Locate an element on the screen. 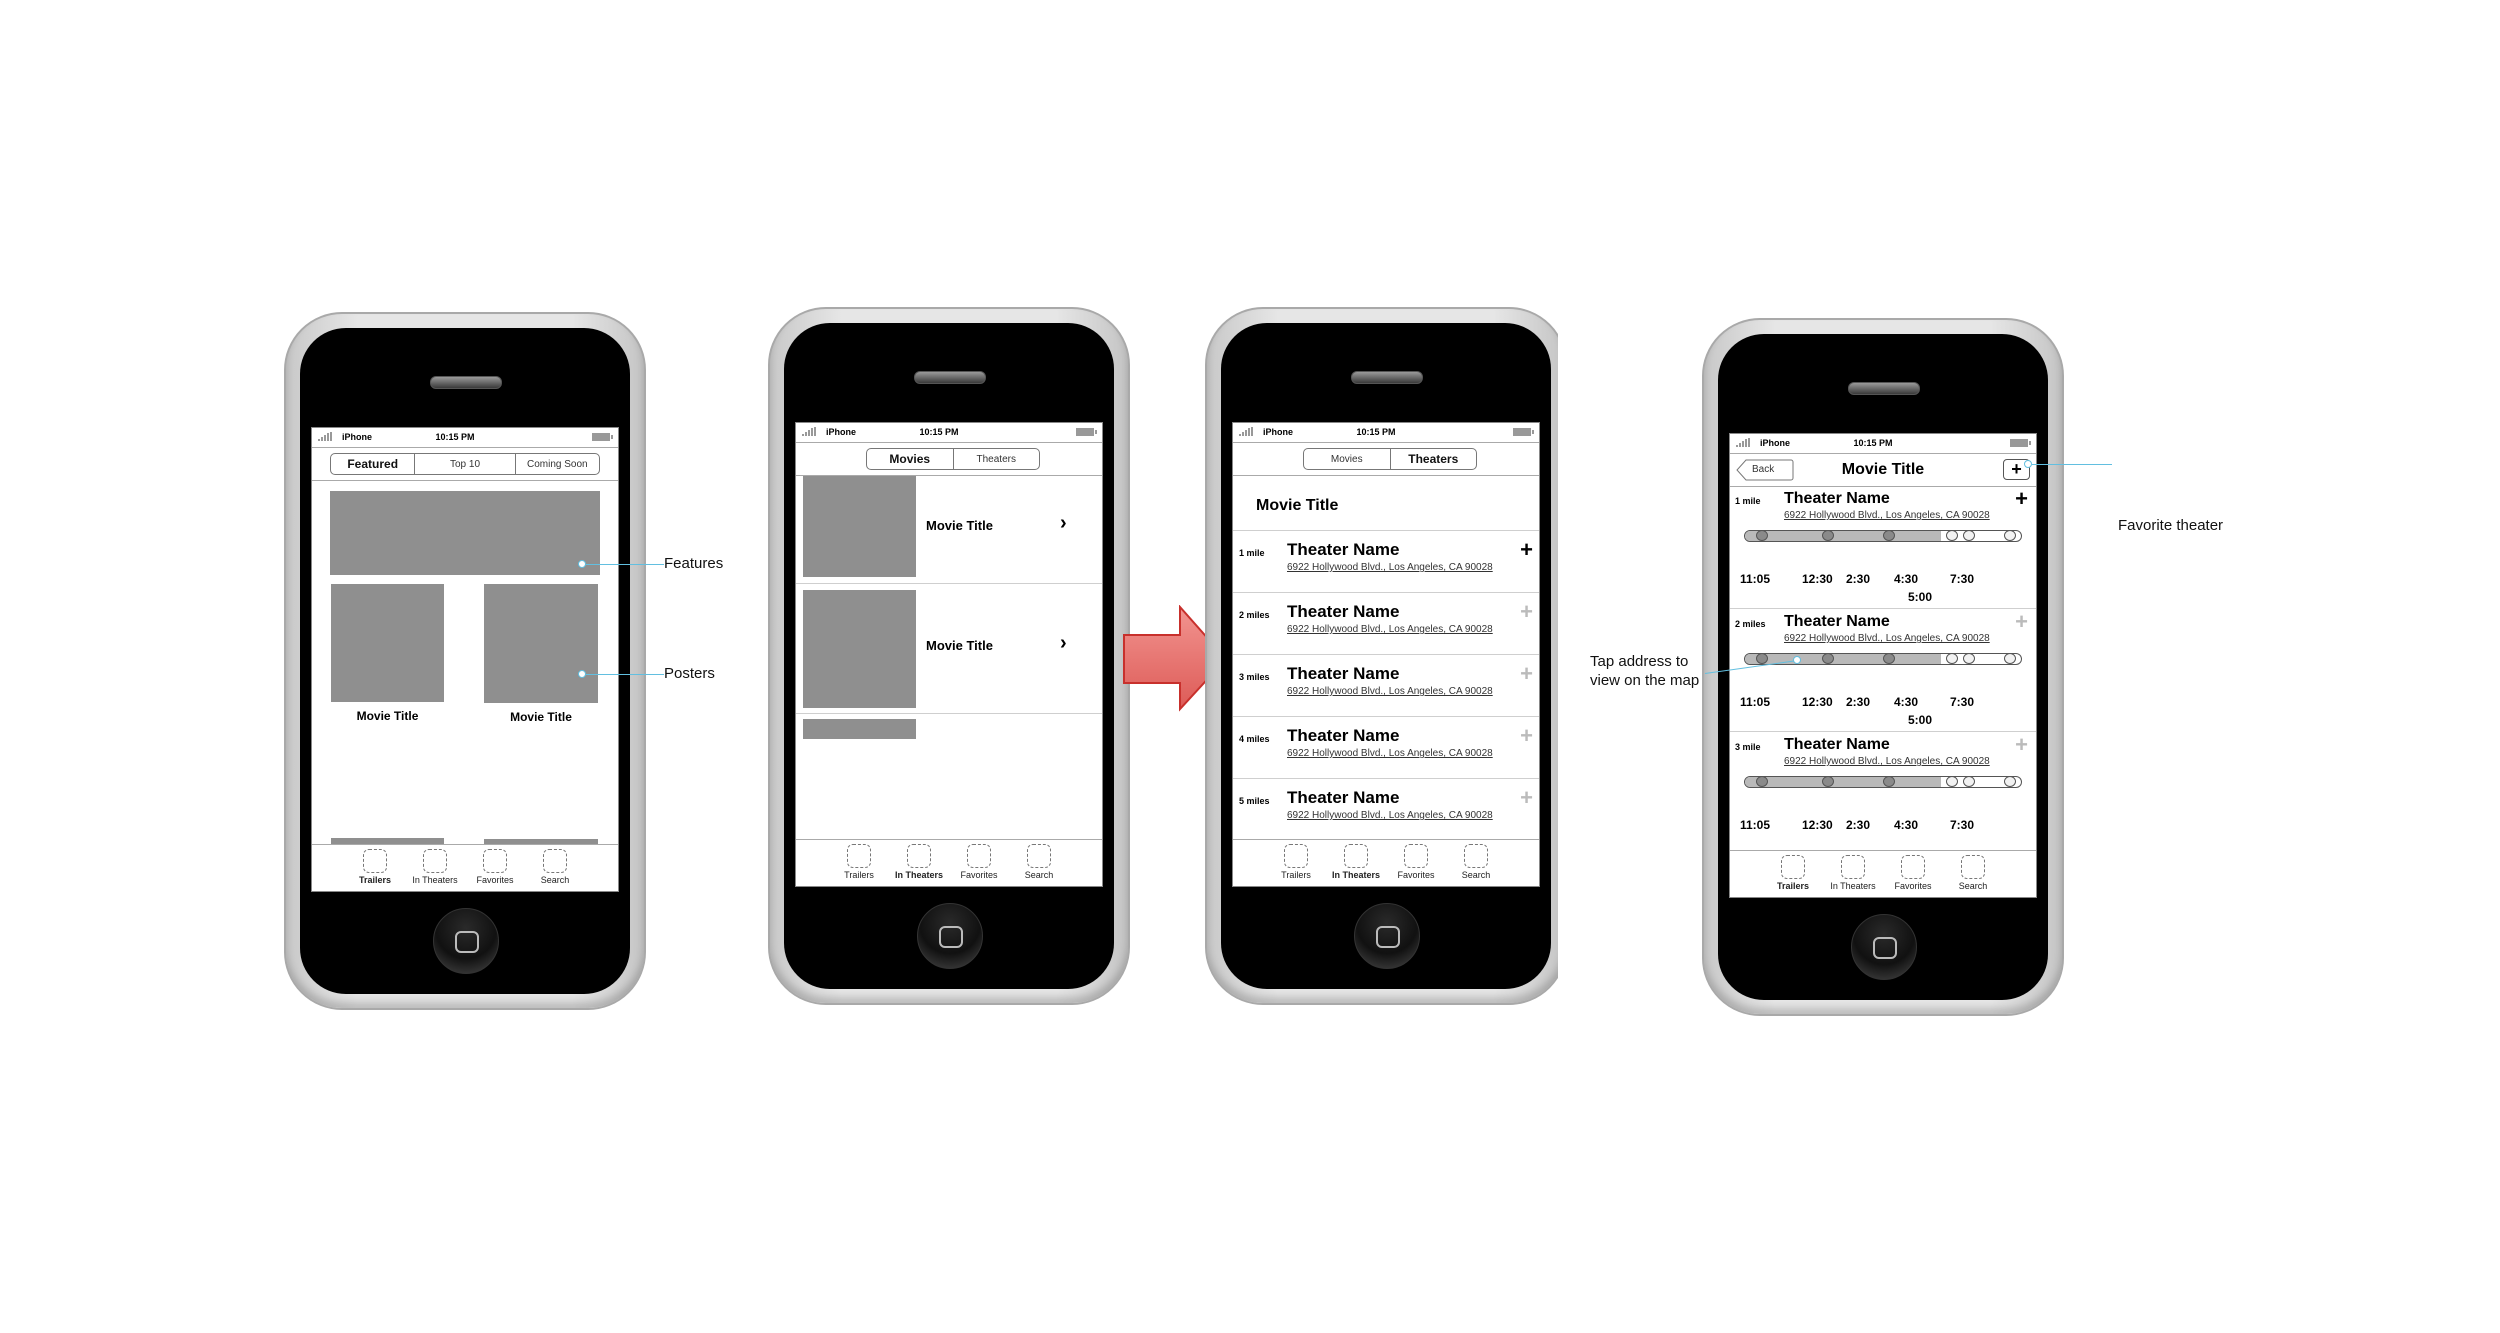 Image resolution: width=2500 pixels, height=1333 pixels. segment-featured: Featured is located at coordinates (372, 464).